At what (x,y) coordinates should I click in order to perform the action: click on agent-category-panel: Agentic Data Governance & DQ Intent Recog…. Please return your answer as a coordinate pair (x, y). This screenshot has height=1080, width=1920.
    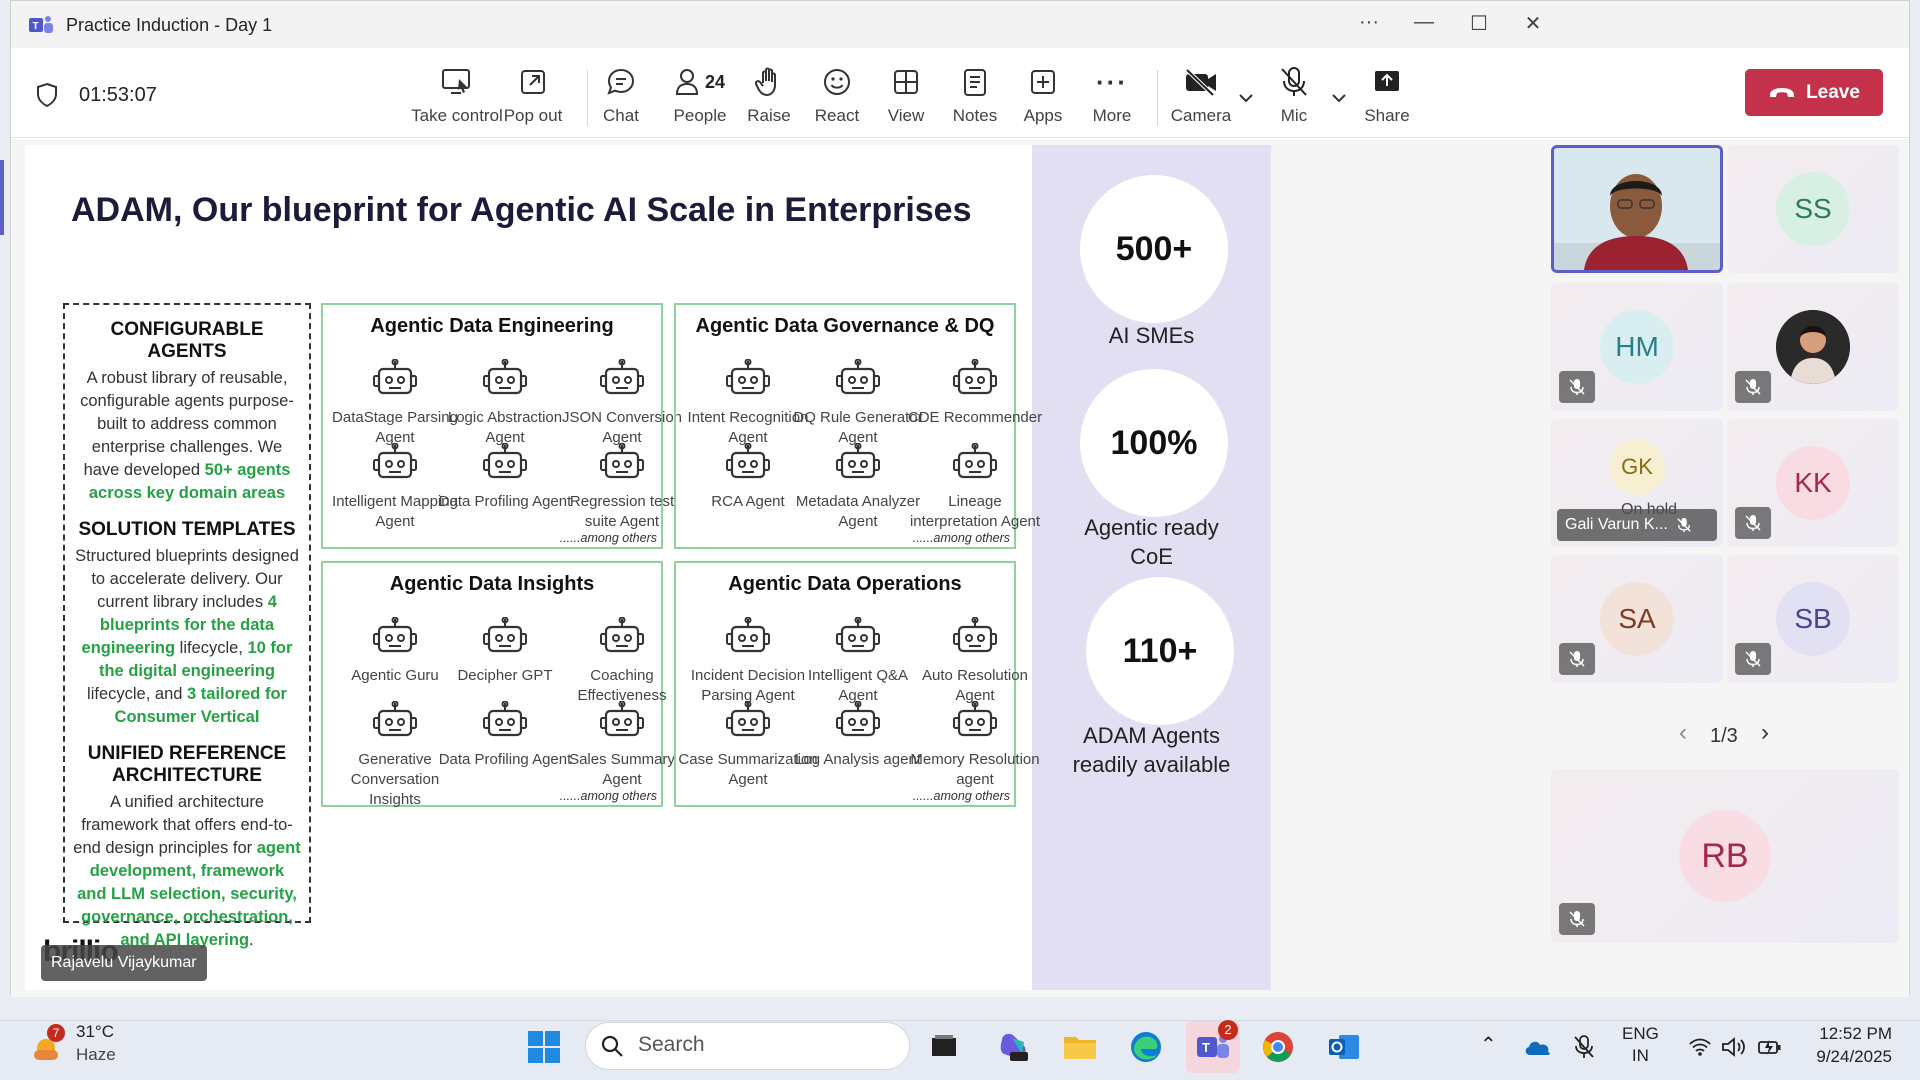
    Looking at the image, I should click on (858, 426).